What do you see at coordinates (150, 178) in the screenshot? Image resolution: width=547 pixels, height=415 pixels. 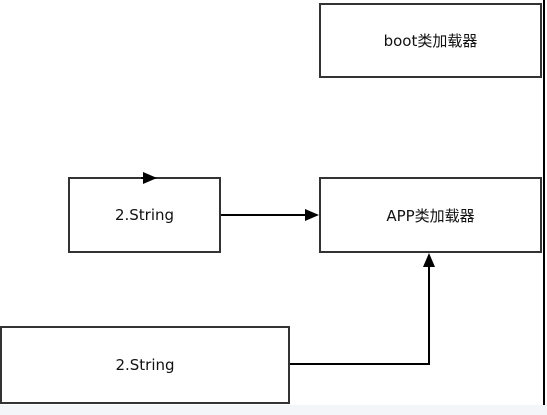 I see `arrowhead-stub-top` at bounding box center [150, 178].